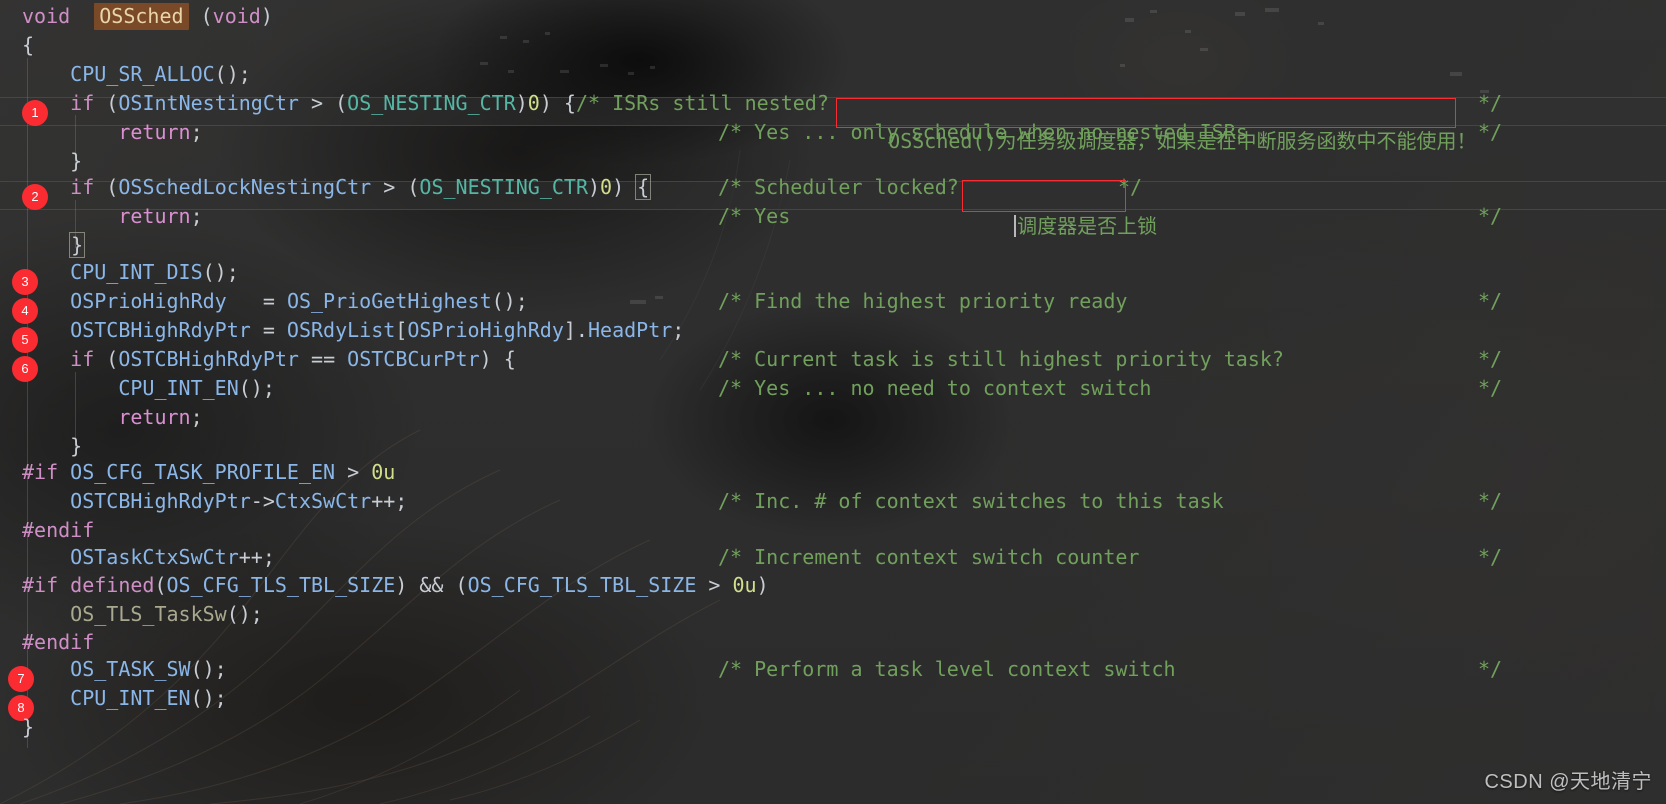  I want to click on code-line: OS_TASK_SW();, so click(148, 669).